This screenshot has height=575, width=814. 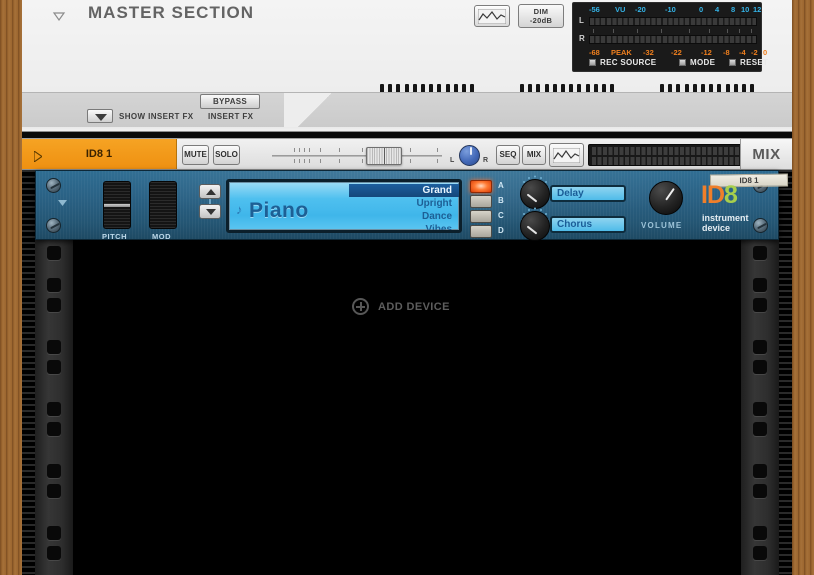 What do you see at coordinates (640, 9) in the screenshot?
I see `vu-top-2: -20` at bounding box center [640, 9].